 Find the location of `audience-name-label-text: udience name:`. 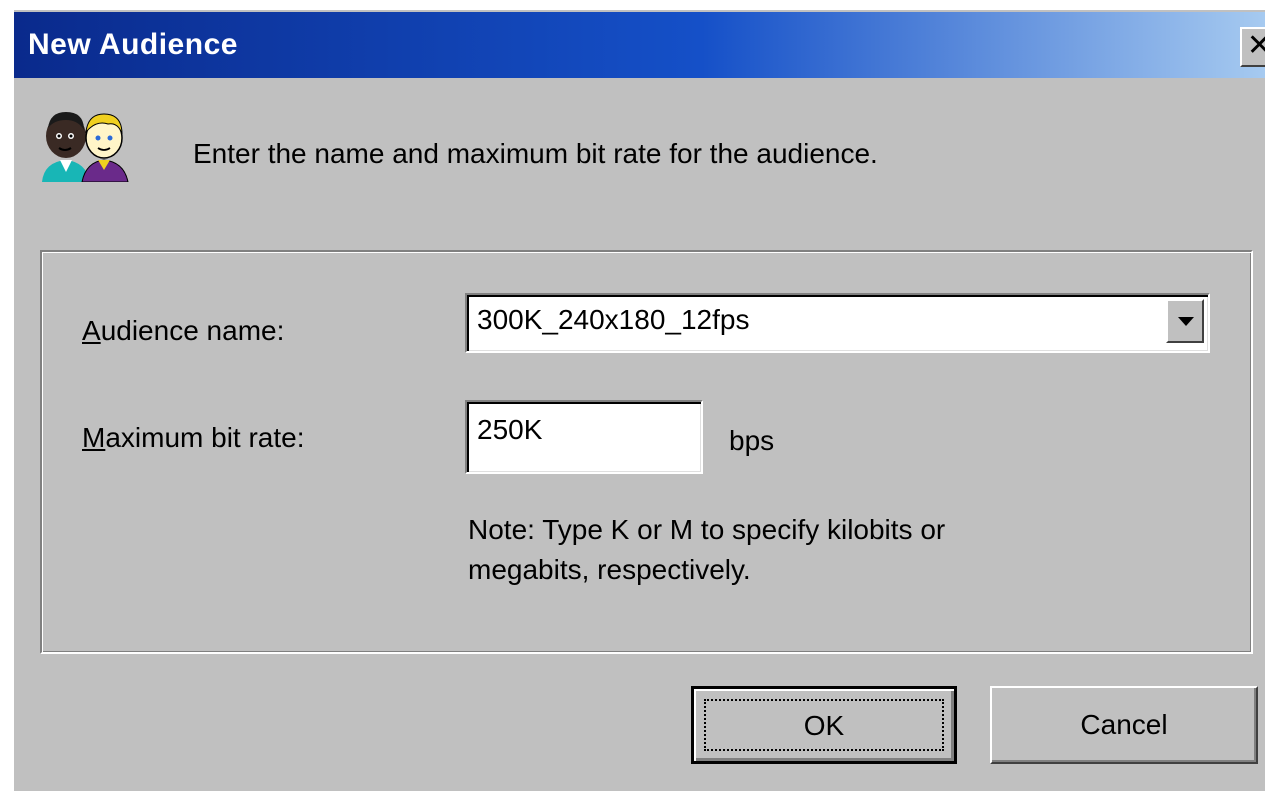

audience-name-label-text: udience name: is located at coordinates (192, 330).